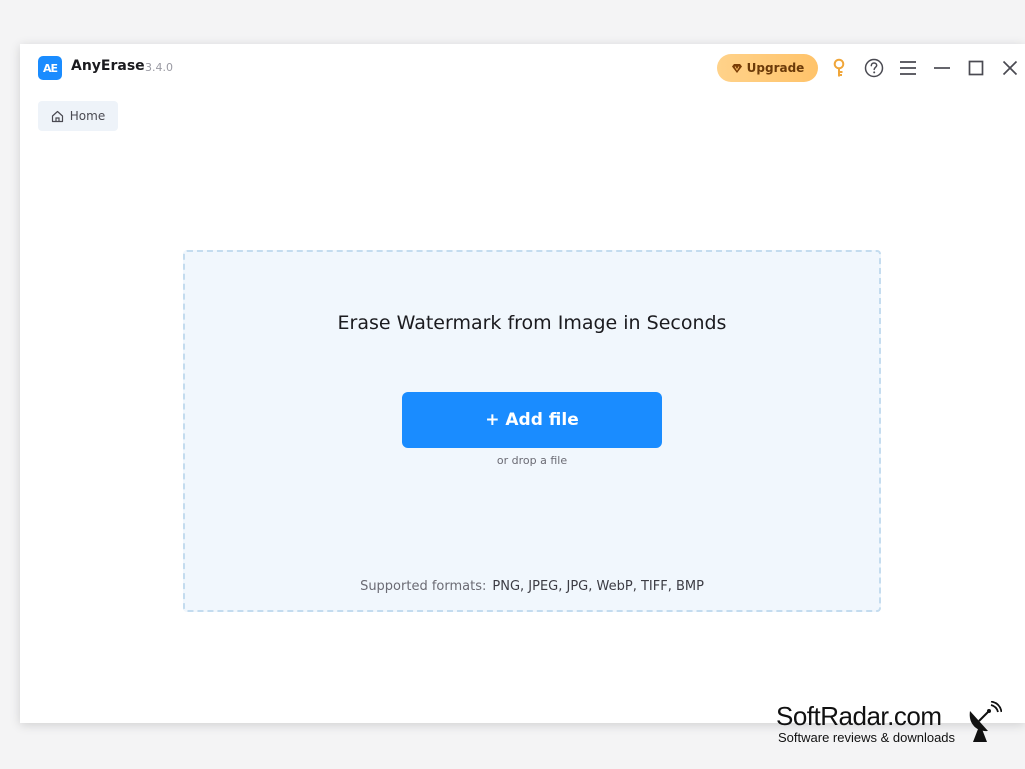 This screenshot has width=1025, height=769. What do you see at coordinates (87, 116) in the screenshot?
I see `breadcrumb-home-label: Home` at bounding box center [87, 116].